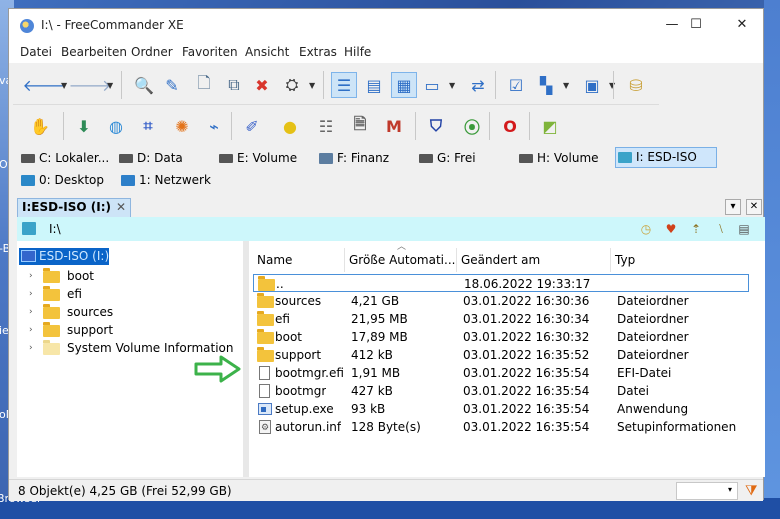 The height and width of the screenshot is (519, 780). What do you see at coordinates (210, 52) in the screenshot?
I see `menu-favoriten: Favoriten` at bounding box center [210, 52].